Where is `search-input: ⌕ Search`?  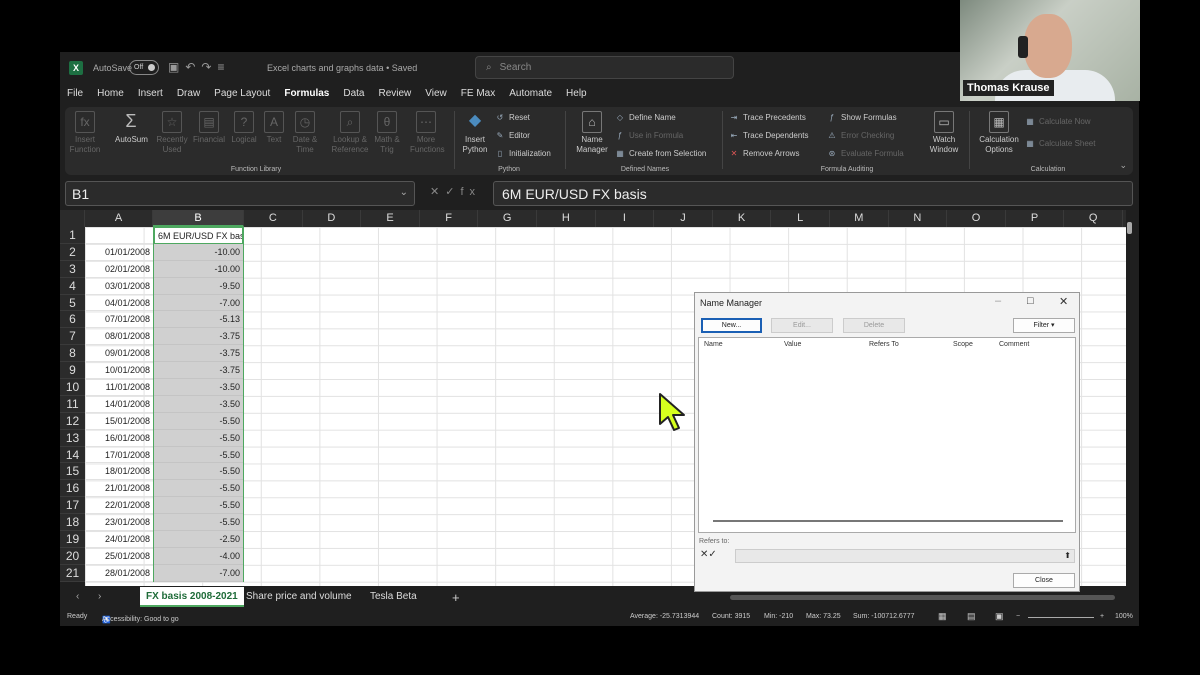 search-input: ⌕ Search is located at coordinates (604, 67).